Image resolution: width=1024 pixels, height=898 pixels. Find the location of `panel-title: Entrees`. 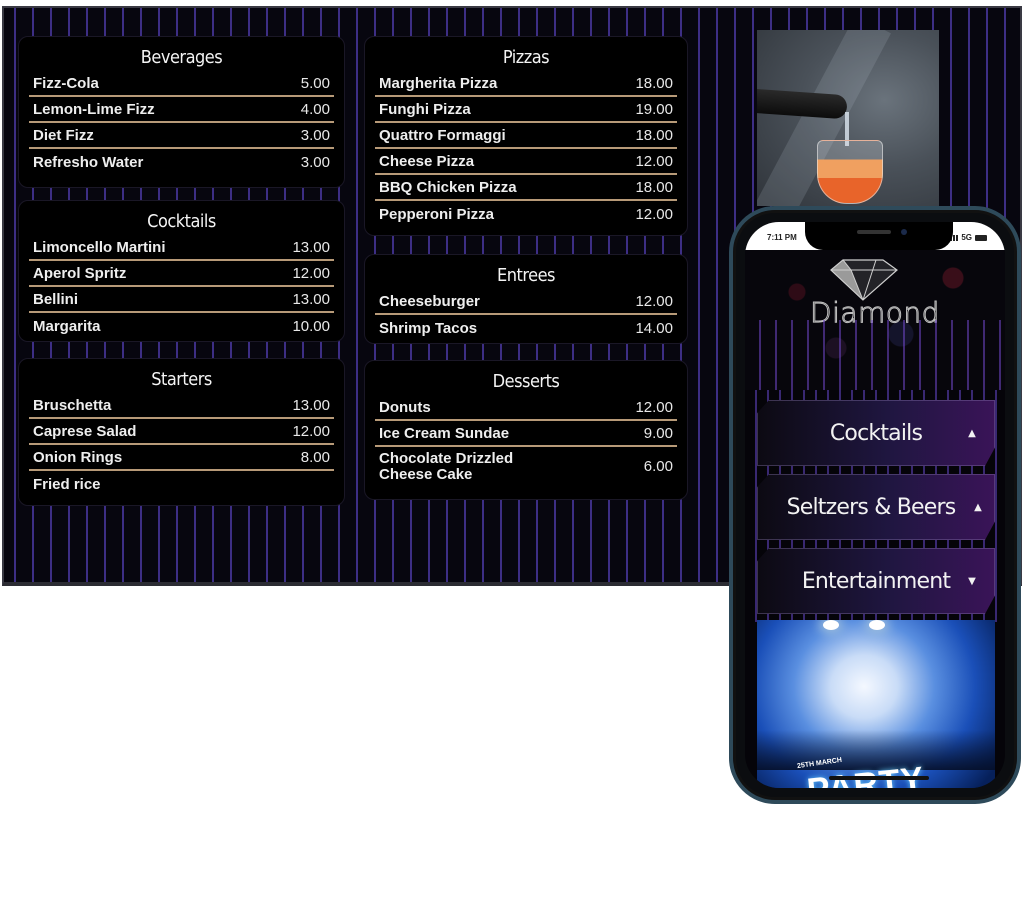

panel-title: Entrees is located at coordinates (526, 275).